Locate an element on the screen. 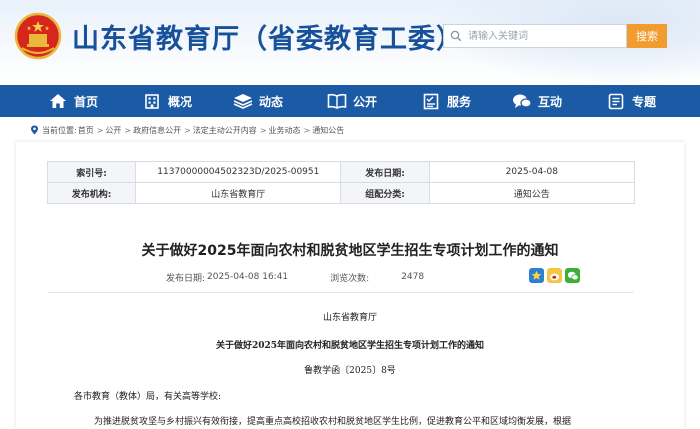 The height and width of the screenshot is (429, 700). nav-label: 互动 is located at coordinates (550, 101).